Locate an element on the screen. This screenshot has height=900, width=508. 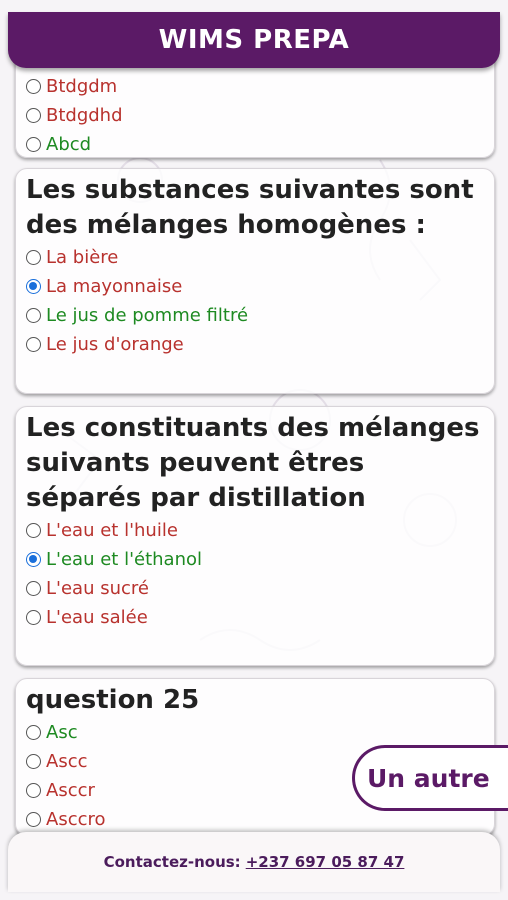
answer-label: Le jus d'orange is located at coordinates (115, 344).